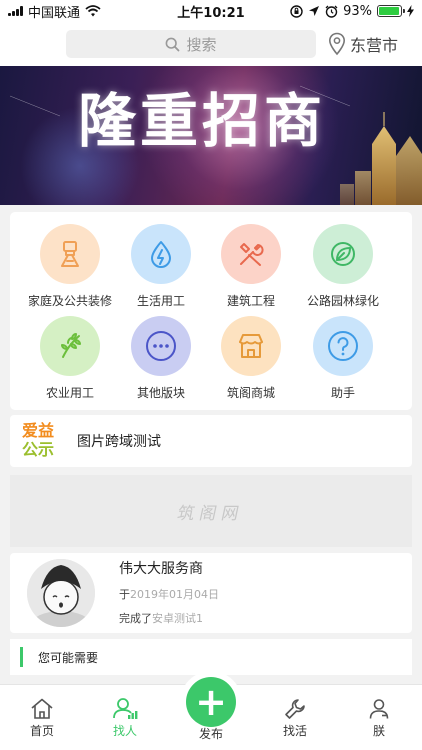  Describe the element at coordinates (68, 658) in the screenshot. I see `section-title: 您可能需要` at that location.